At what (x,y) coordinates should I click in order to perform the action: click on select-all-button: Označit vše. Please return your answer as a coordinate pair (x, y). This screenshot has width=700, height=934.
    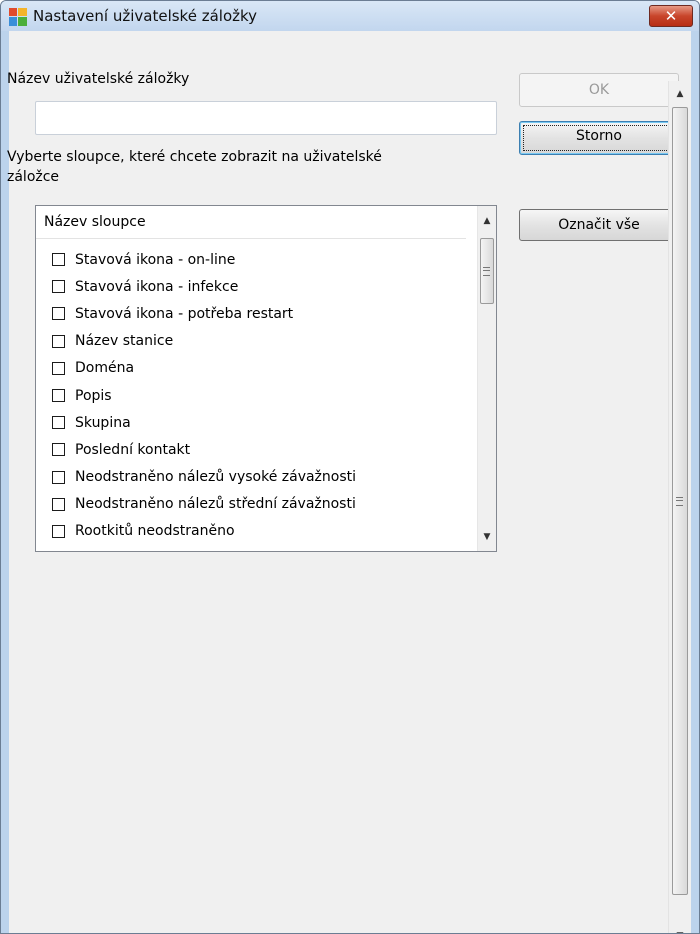
    Looking at the image, I should click on (599, 225).